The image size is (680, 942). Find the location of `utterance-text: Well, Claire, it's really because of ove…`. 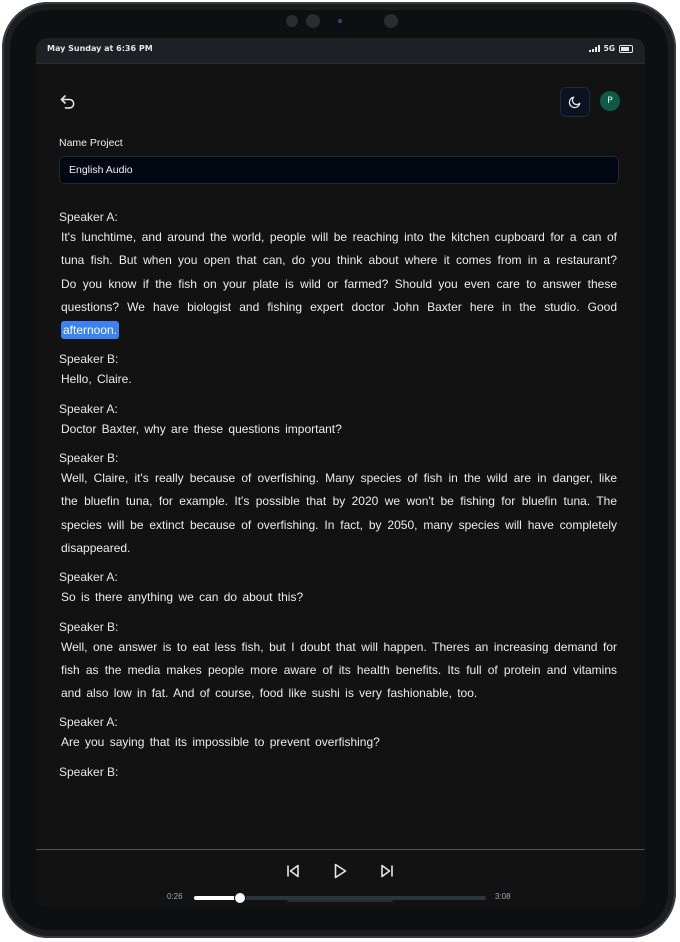

utterance-text: Well, Claire, it's really because of ove… is located at coordinates (339, 513).